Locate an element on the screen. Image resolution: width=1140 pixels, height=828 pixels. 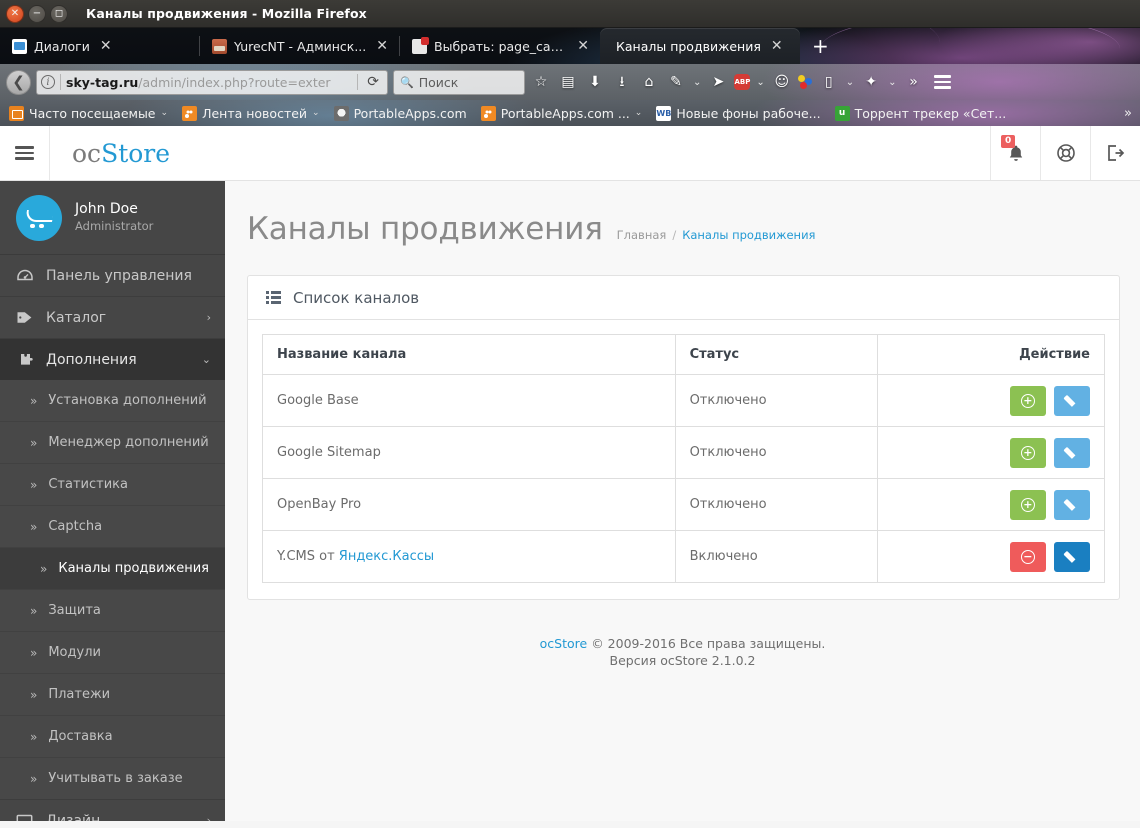
browser-tab: Выбрать: page_cat... ✕ is located at coordinates (500, 46).